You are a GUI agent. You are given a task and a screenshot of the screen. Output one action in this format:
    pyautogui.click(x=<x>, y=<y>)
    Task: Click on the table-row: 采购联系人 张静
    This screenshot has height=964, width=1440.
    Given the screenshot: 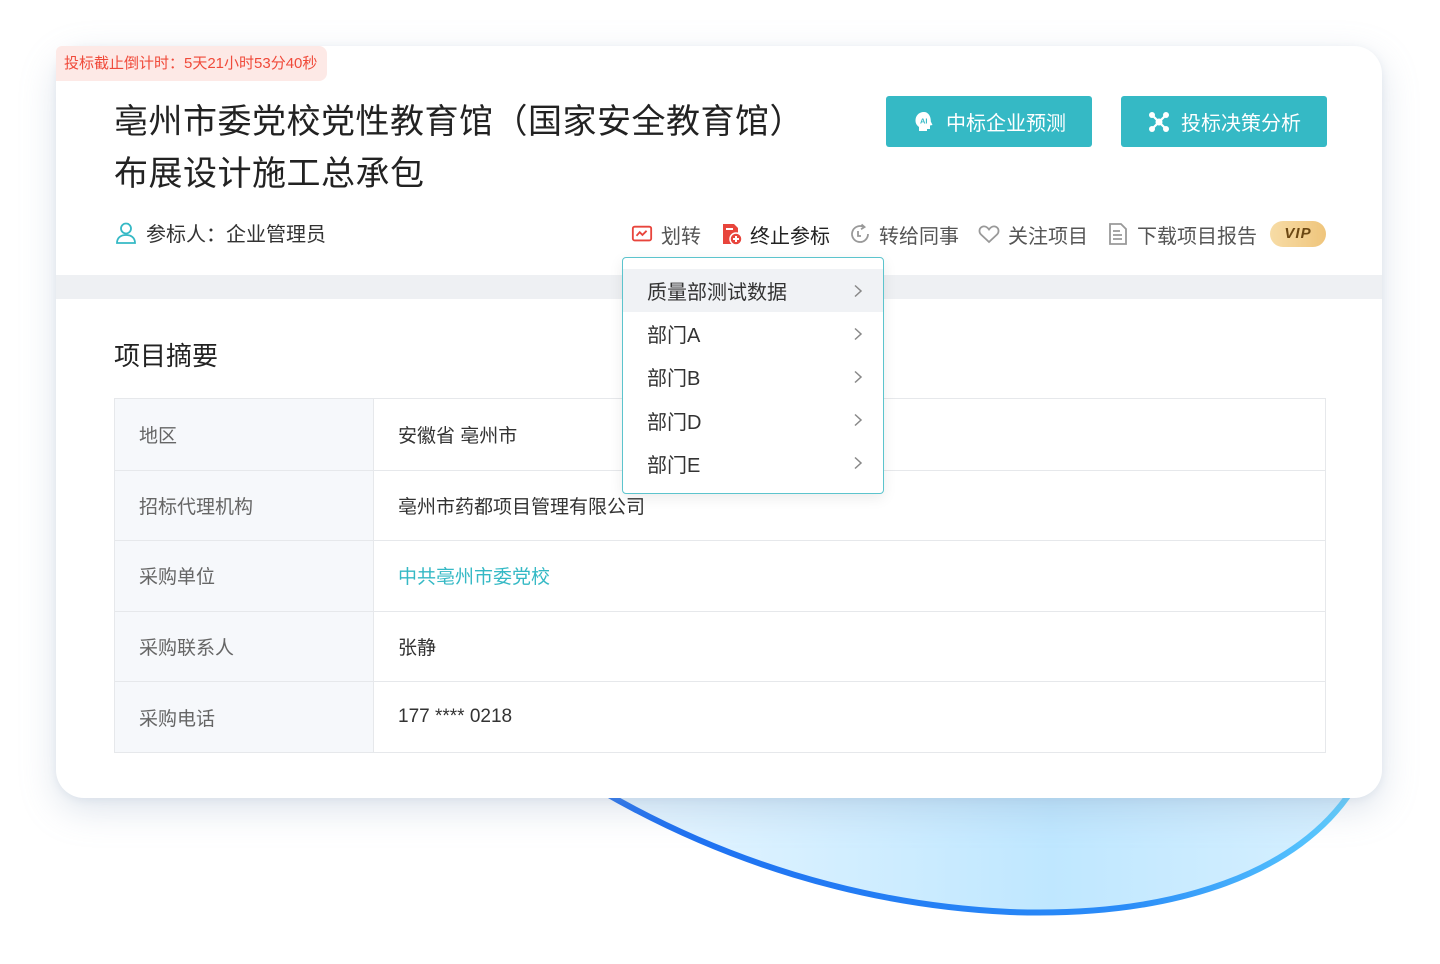 What is the action you would take?
    pyautogui.click(x=720, y=646)
    